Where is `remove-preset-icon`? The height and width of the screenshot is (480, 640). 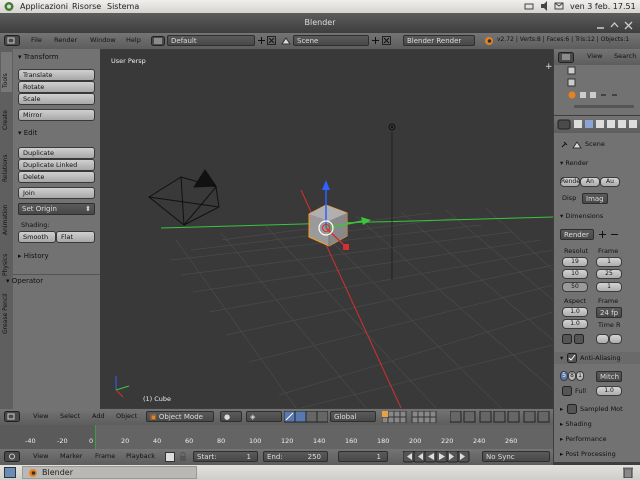 remove-preset-icon is located at coordinates (614, 235).